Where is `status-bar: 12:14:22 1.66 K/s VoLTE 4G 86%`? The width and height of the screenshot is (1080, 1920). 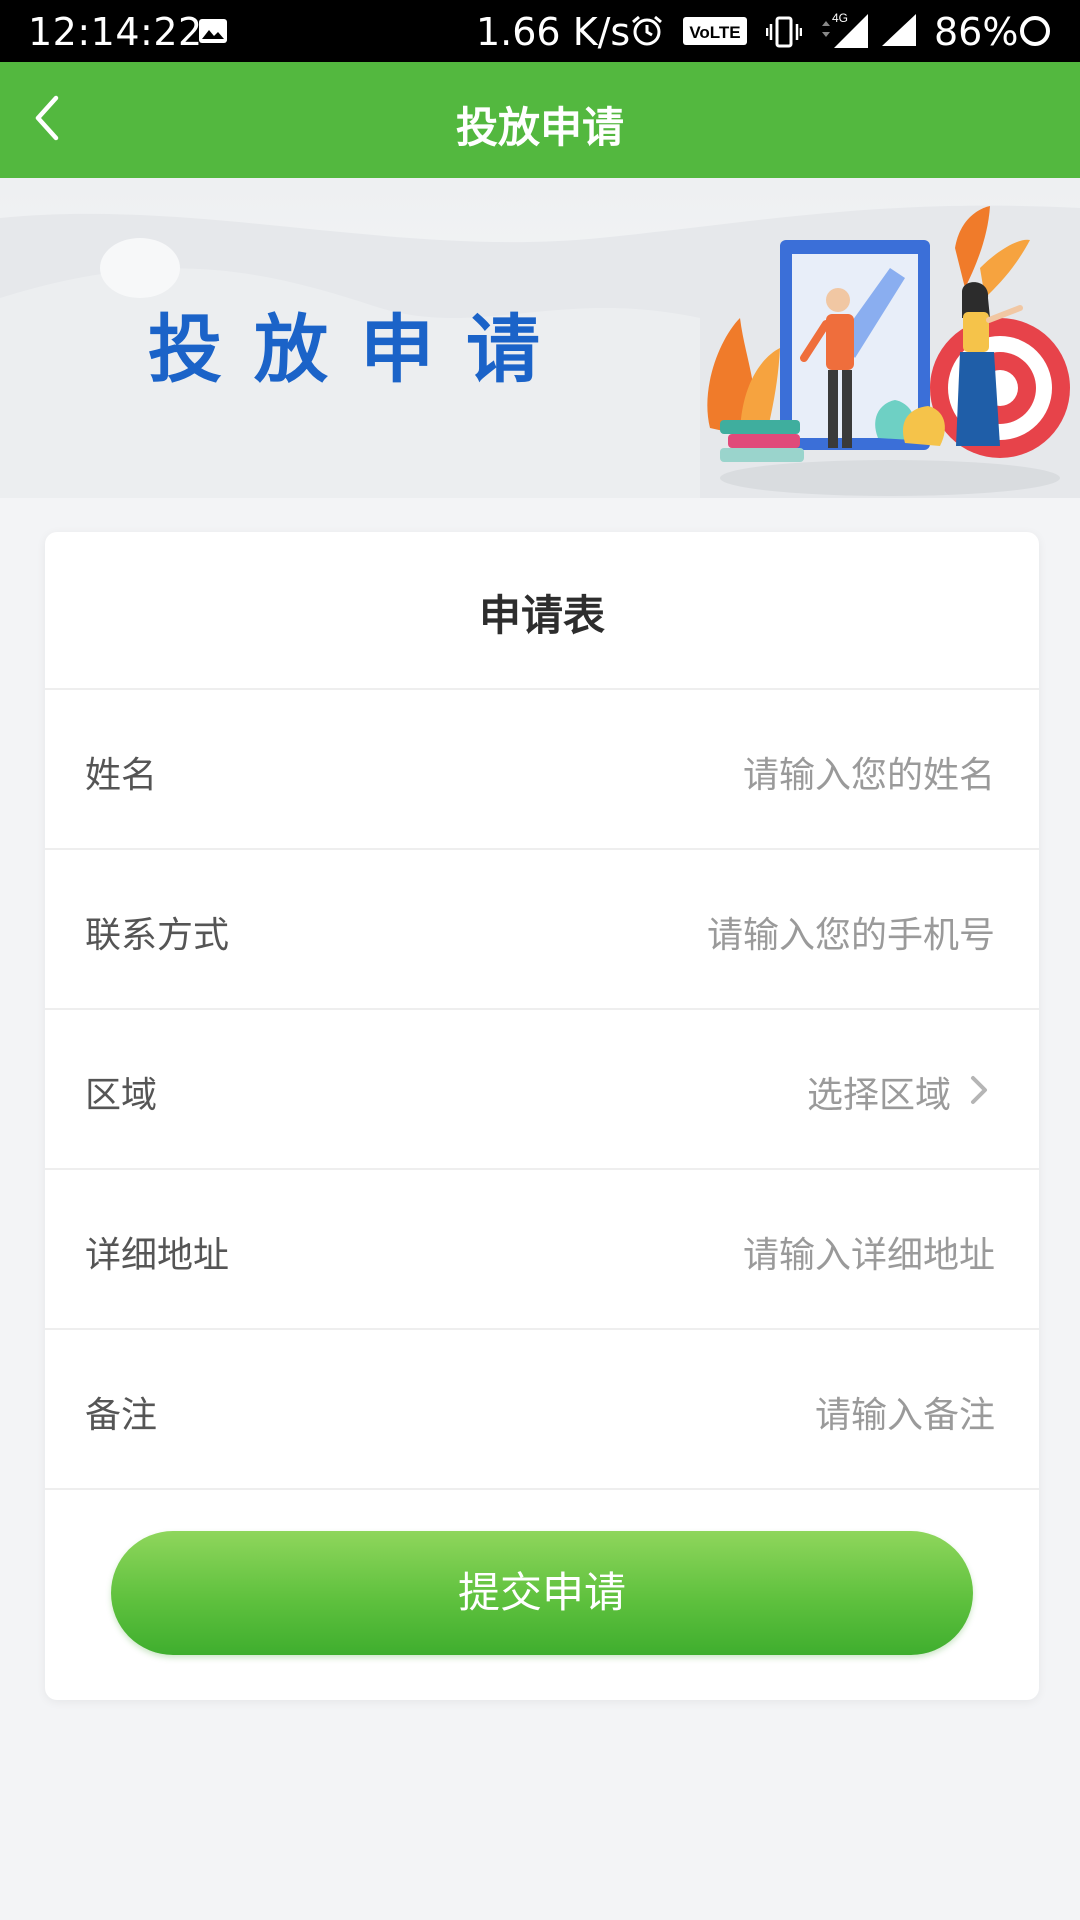
status-bar: 12:14:22 1.66 K/s VoLTE 4G 86% is located at coordinates (540, 31).